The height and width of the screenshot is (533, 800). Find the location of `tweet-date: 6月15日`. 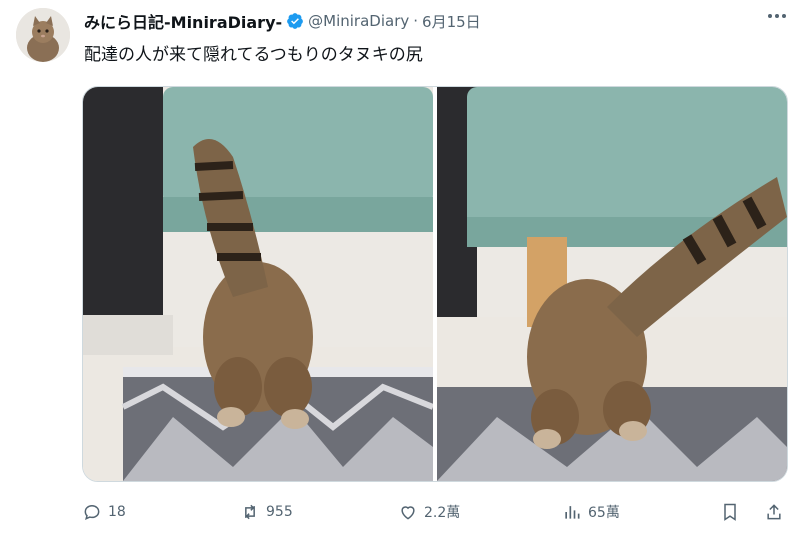

tweet-date: 6月15日 is located at coordinates (451, 21).